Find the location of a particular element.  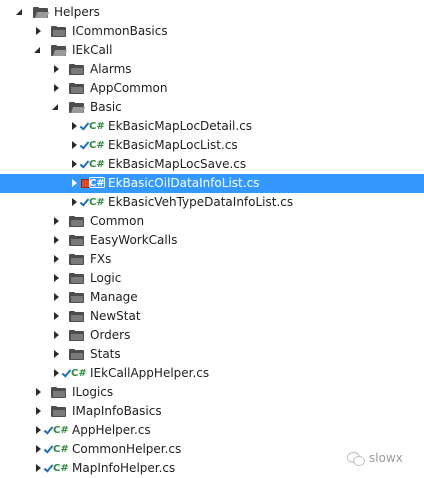

tree-folder-item: IEkCall is located at coordinates (212, 50).